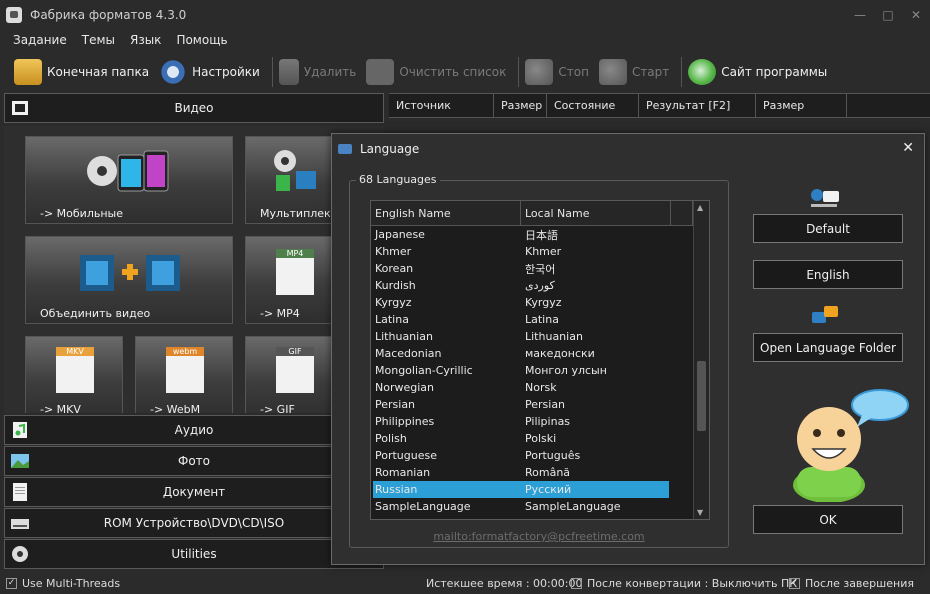 Image resolution: width=930 pixels, height=594 pixels. I want to click on category-rom-label: ROM Устройство\DVD\CD\ISO, so click(194, 523).